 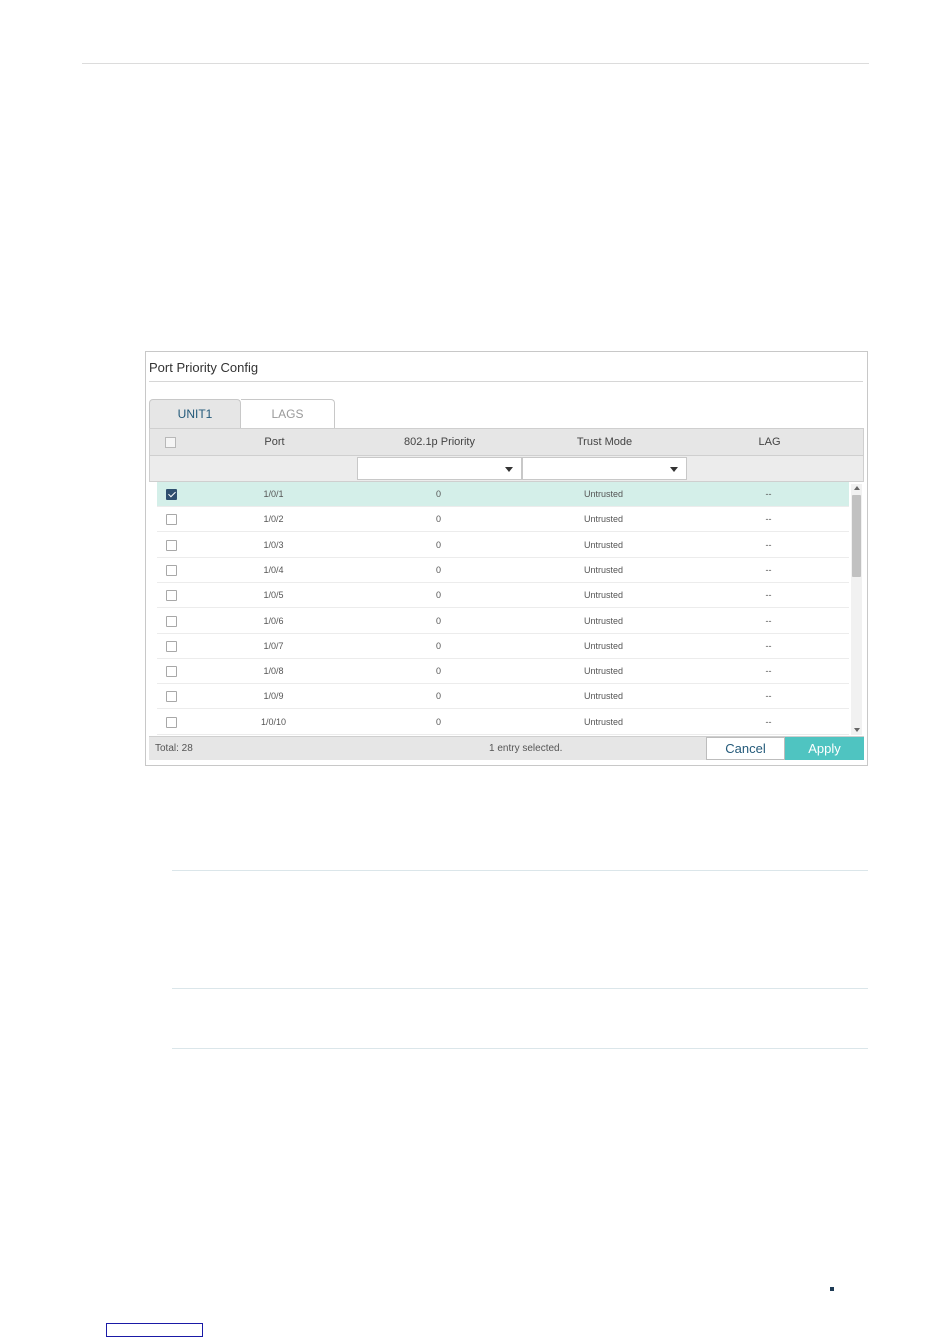 What do you see at coordinates (273, 595) in the screenshot?
I see `port-cell: 1/0/5` at bounding box center [273, 595].